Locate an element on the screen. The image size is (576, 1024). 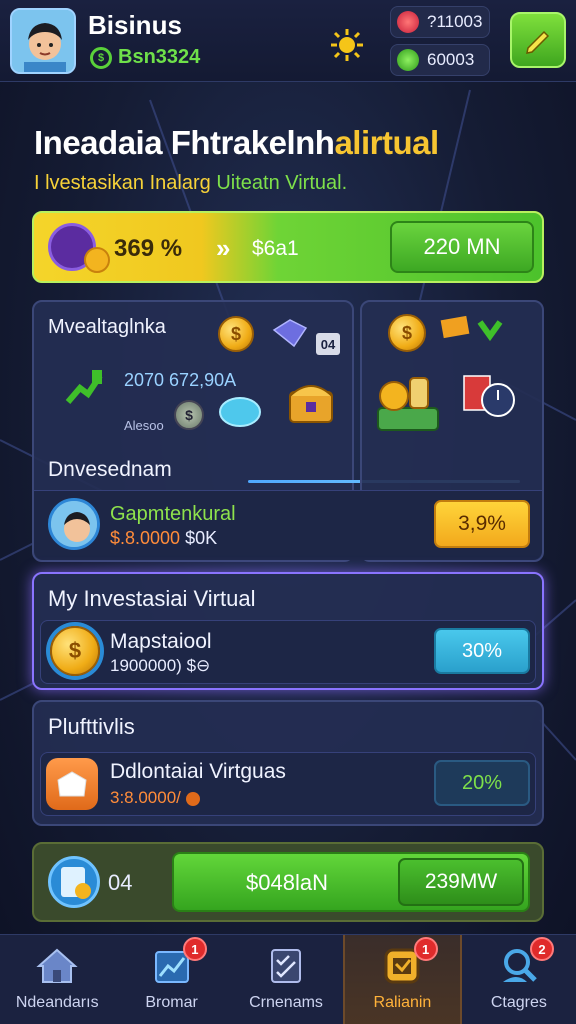
stat-pill-gems: ?11003 is located at coordinates (440, 22).